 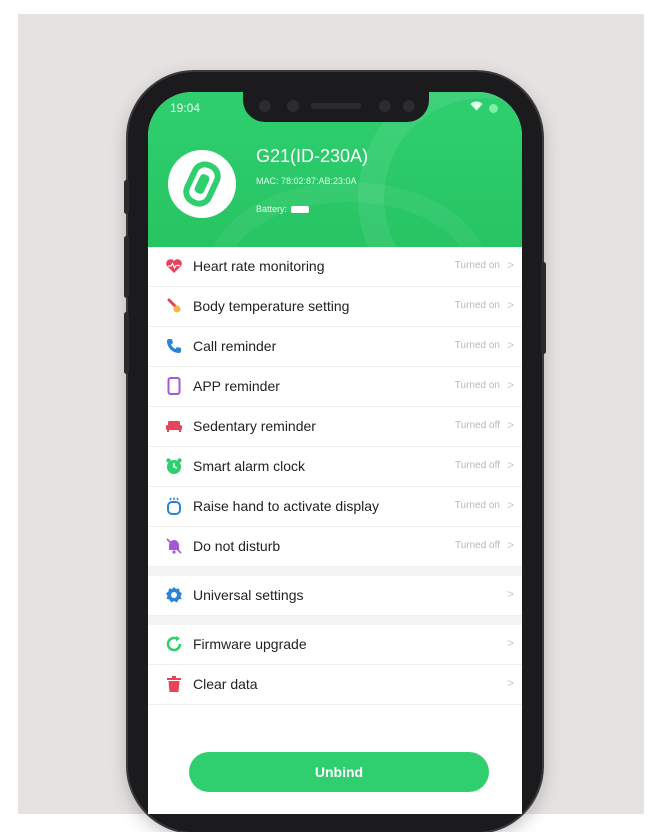 I want to click on trash-icon, so click(x=174, y=684).